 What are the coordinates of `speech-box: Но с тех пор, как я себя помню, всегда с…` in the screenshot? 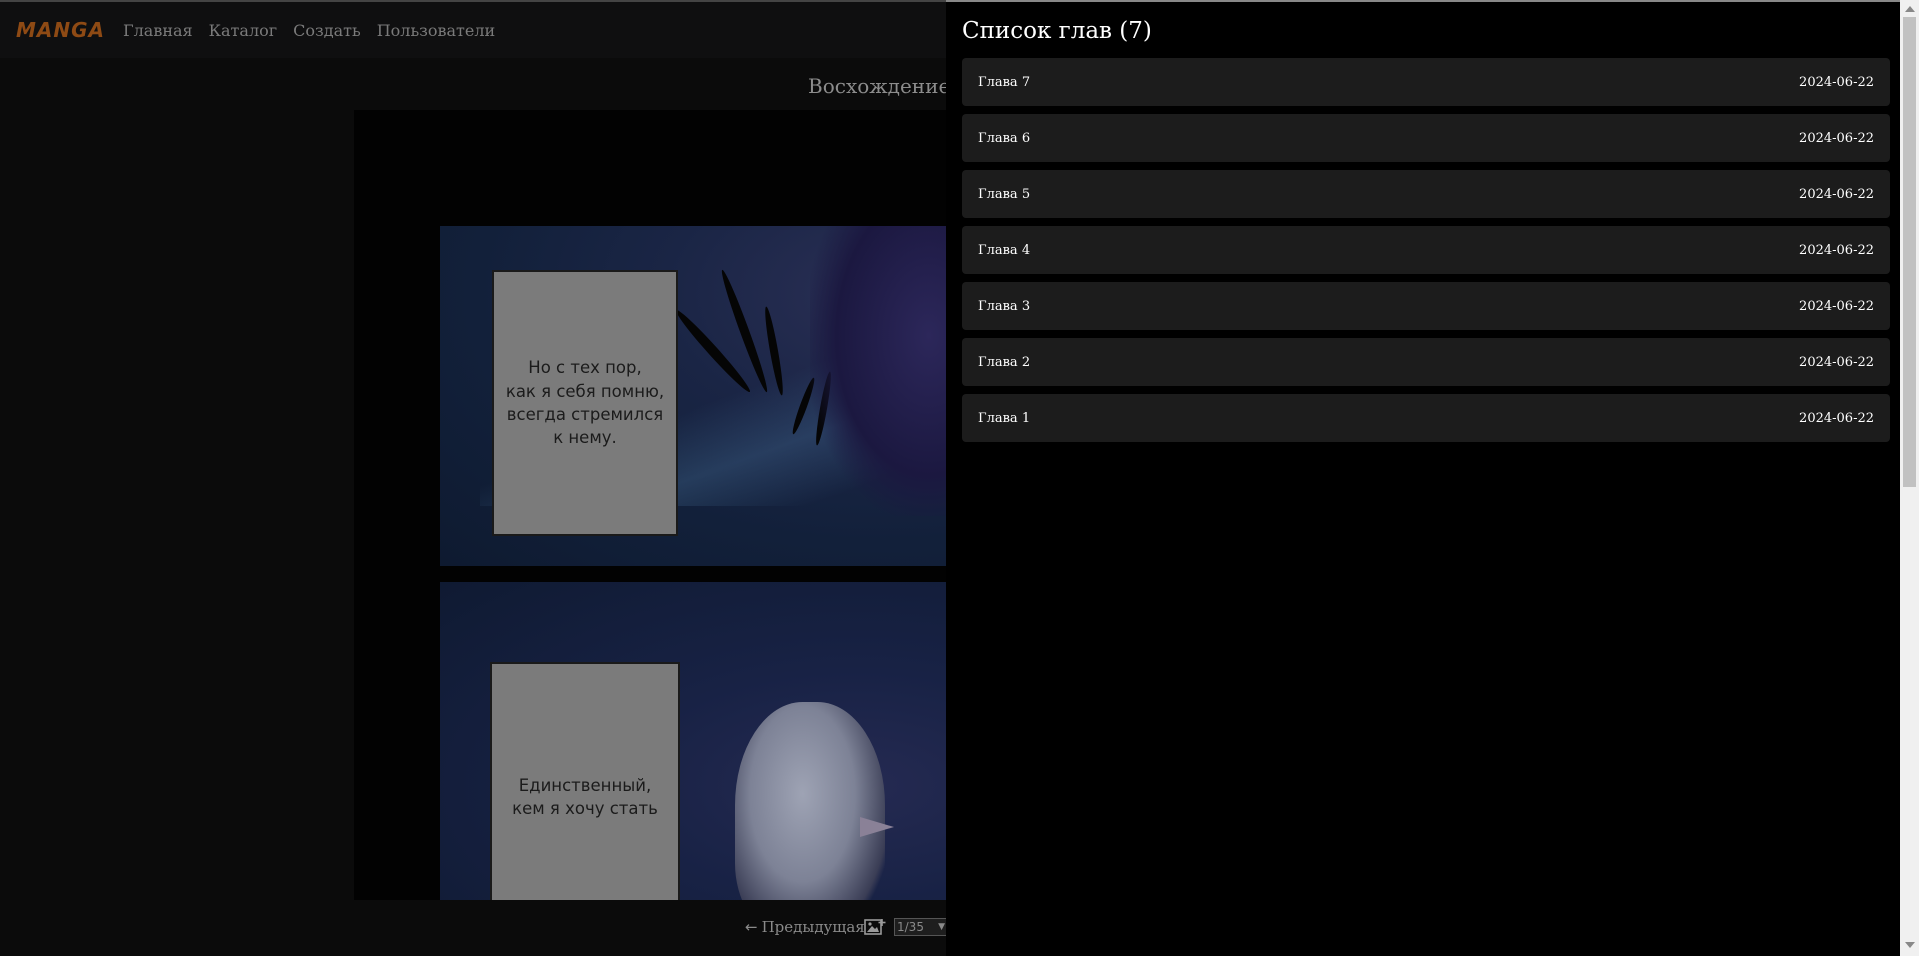 It's located at (585, 403).